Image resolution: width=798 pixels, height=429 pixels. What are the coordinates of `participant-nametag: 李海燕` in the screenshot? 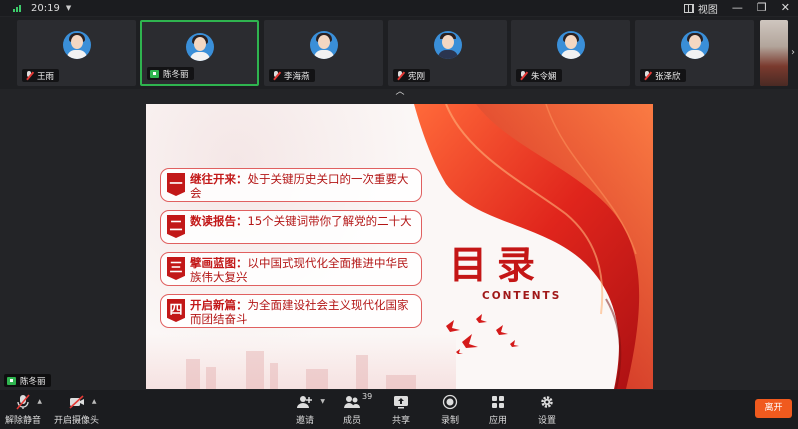 It's located at (292, 75).